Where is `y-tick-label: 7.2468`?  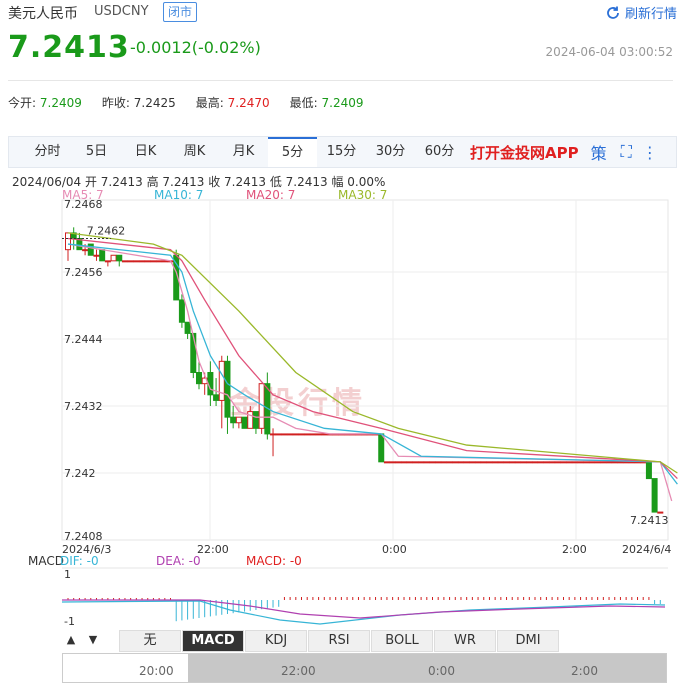
y-tick-label: 7.2468 is located at coordinates (83, 204).